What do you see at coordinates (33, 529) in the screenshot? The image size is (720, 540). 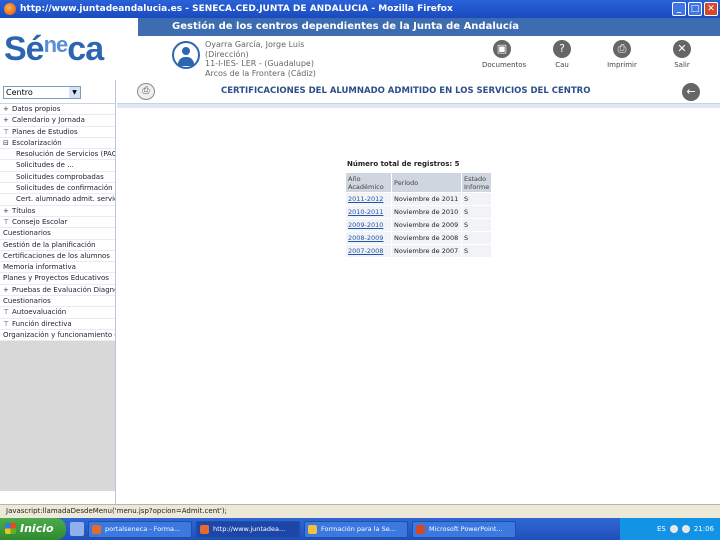 I see `start-button: Inicio` at bounding box center [33, 529].